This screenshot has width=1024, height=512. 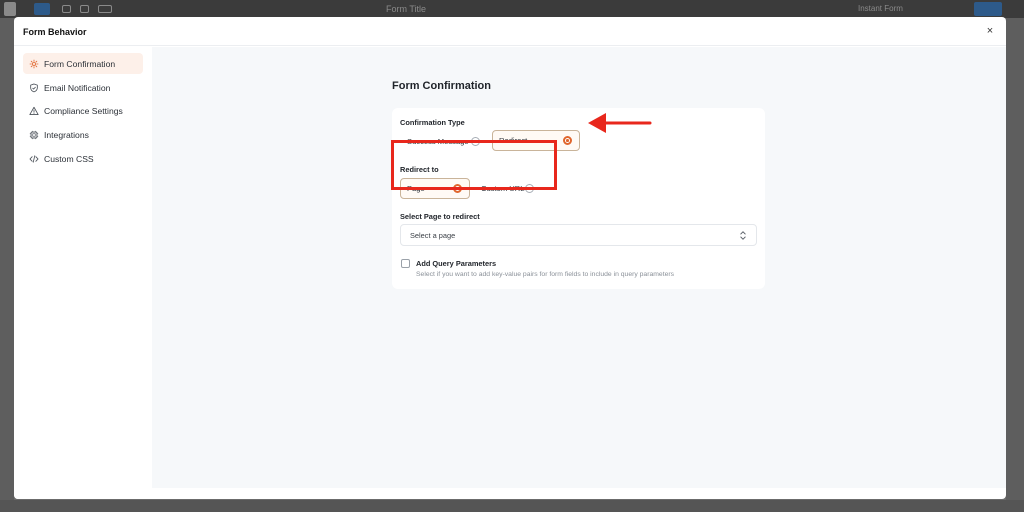 I want to click on editor-left-panel, so click(x=7, y=265).